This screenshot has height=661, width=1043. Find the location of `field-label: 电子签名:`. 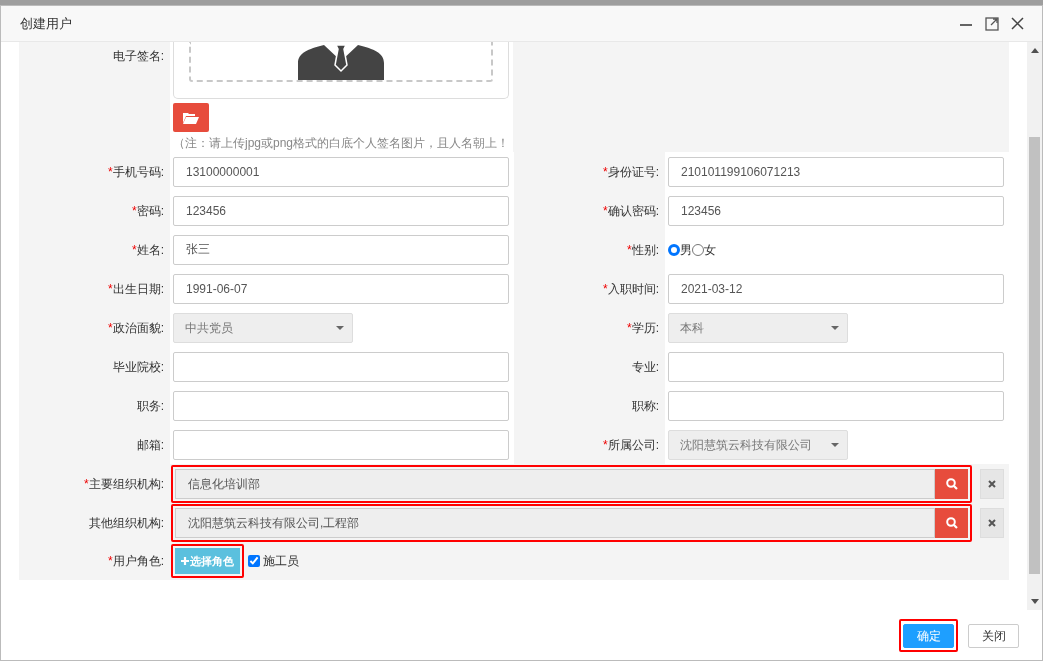

field-label: 电子签名: is located at coordinates (138, 56).